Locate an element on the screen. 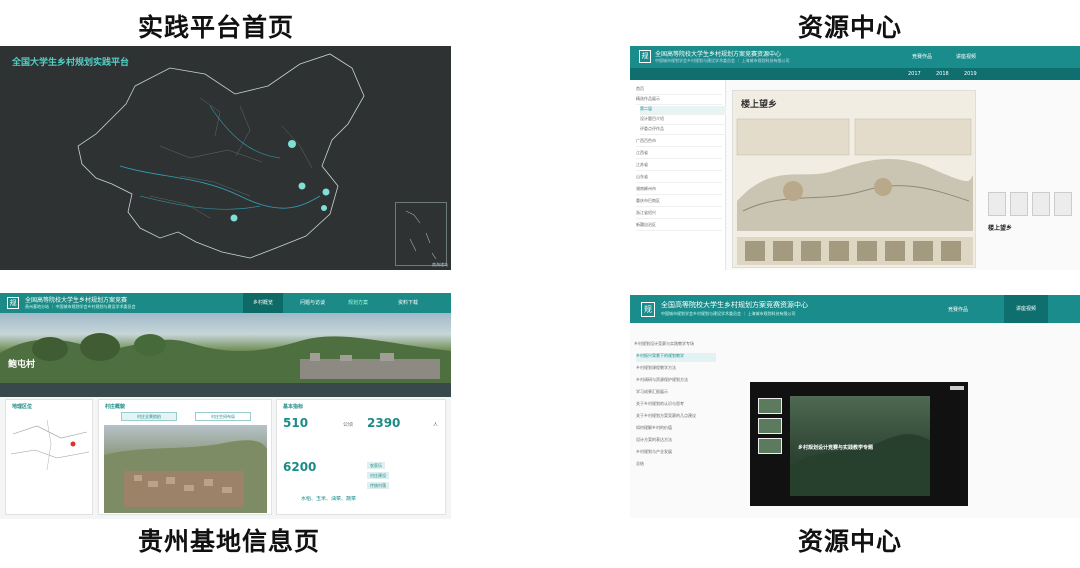 This screenshot has width=1080, height=568. sidebar-item: 江西省 is located at coordinates (679, 154).